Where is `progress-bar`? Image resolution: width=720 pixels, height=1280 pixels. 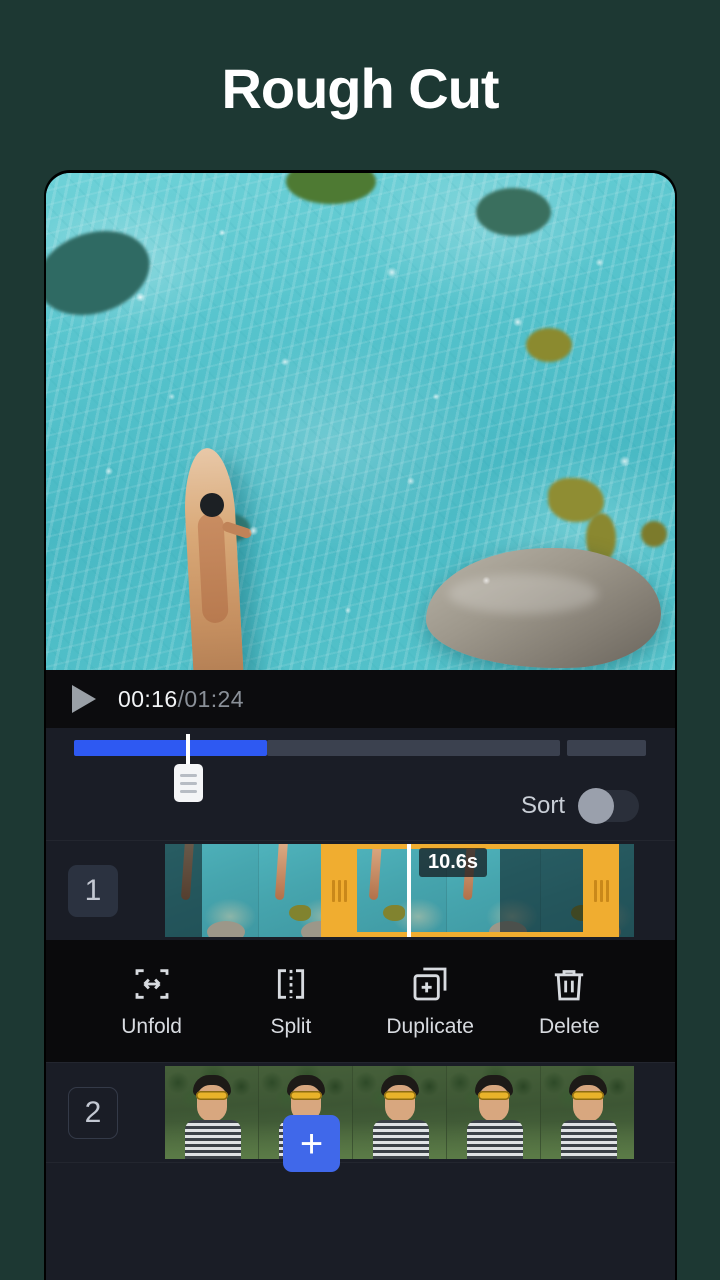 progress-bar is located at coordinates (360, 748).